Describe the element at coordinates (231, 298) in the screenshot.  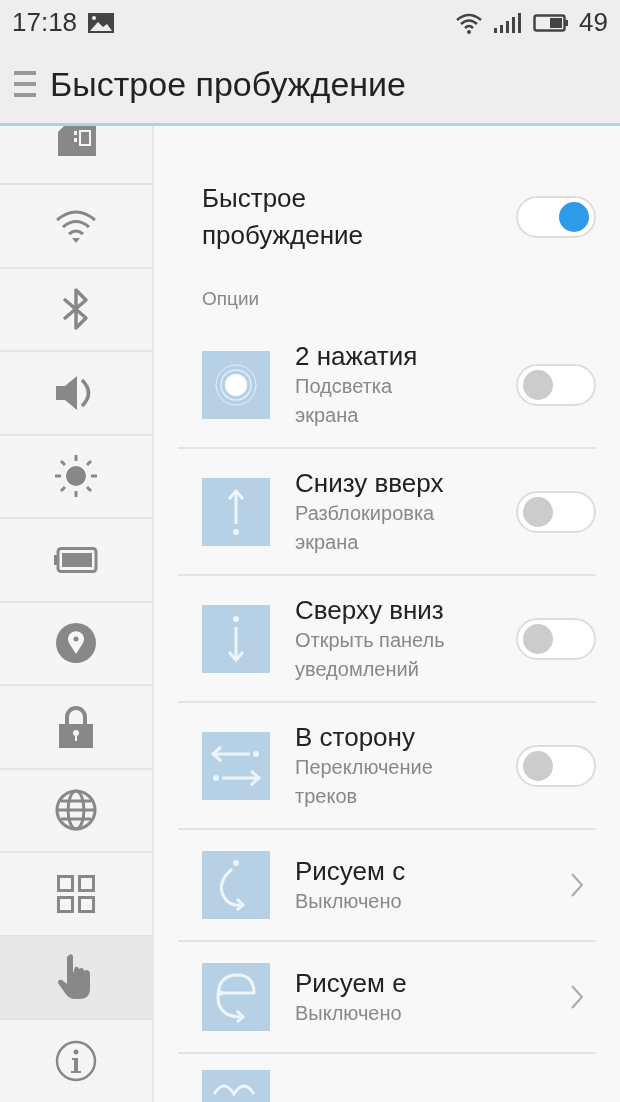
I see `section-header: Опции` at that location.